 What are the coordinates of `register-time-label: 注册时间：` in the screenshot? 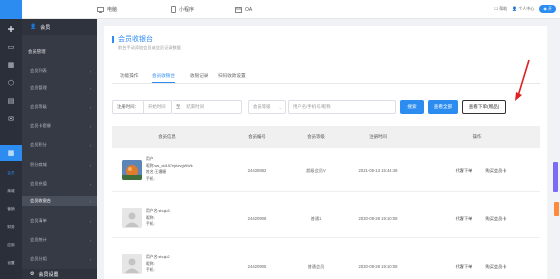 It's located at (130, 107).